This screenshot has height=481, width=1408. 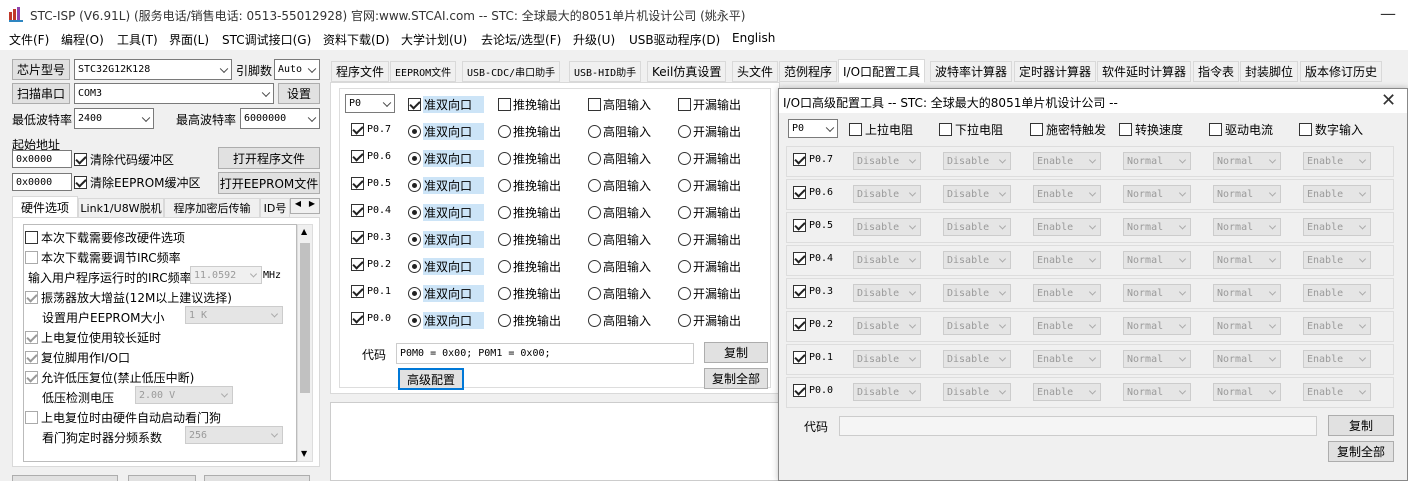 I want to click on option-reset-pin-io: 复位脚用作I/O口, so click(x=77, y=357).